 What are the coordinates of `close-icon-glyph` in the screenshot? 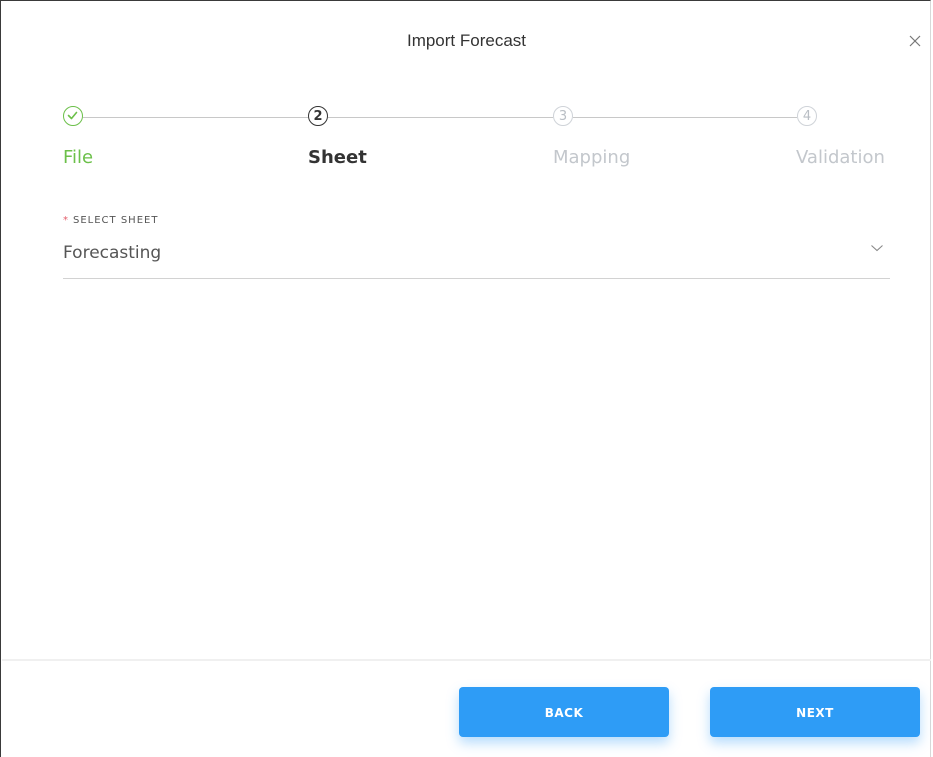 It's located at (915, 41).